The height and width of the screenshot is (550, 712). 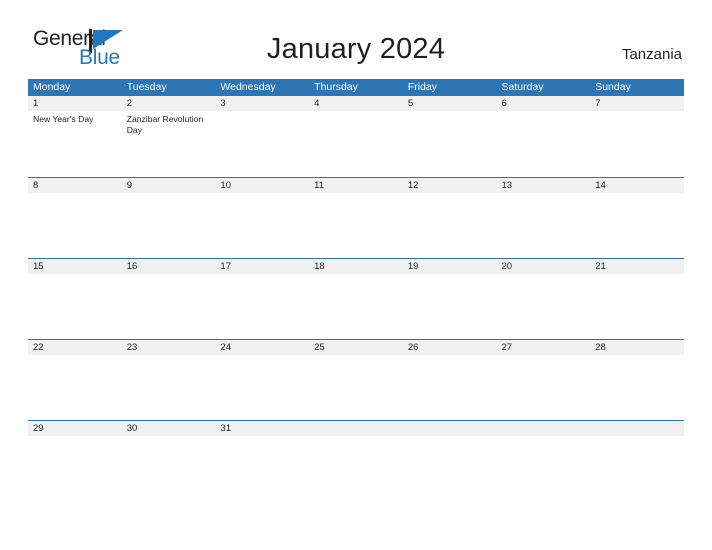 I want to click on date-number-18: 18, so click(x=356, y=266).